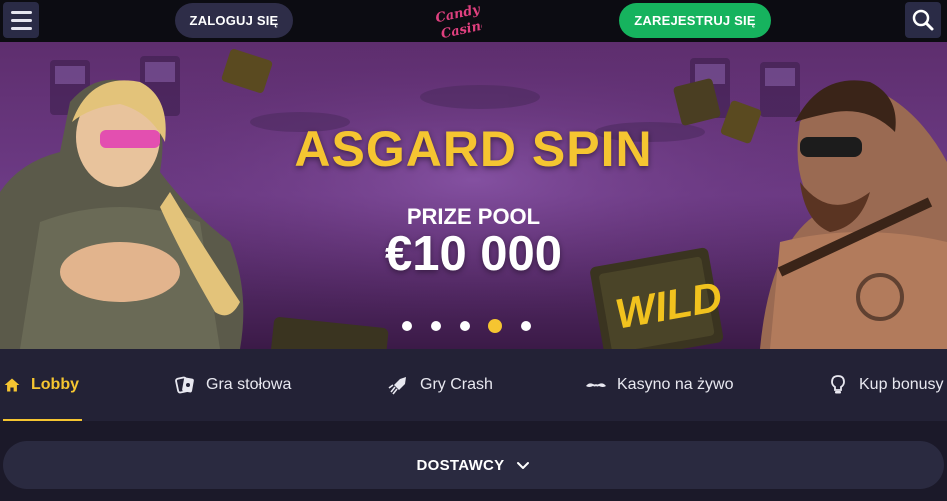 This screenshot has width=947, height=501. I want to click on login-button: ZALOGUJ SIĘ, so click(234, 20).